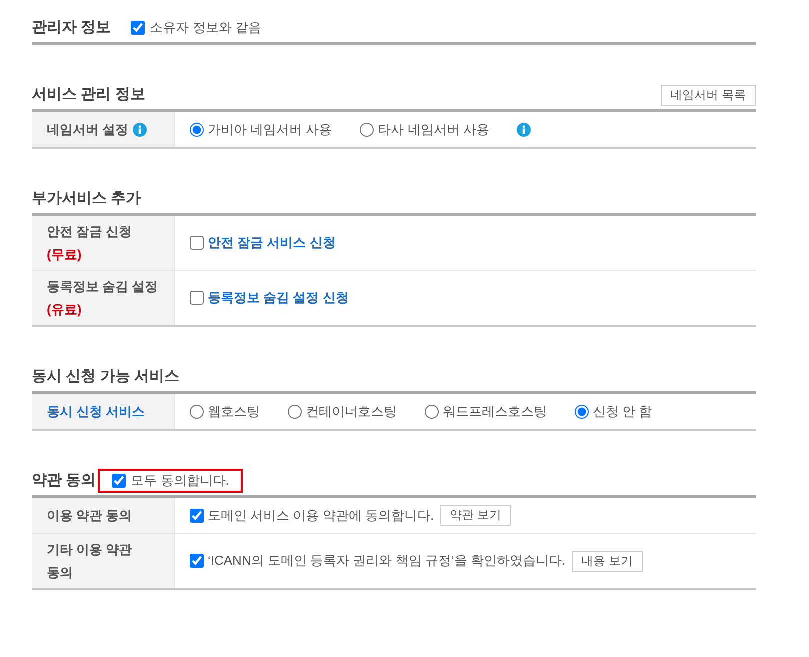 The image size is (809, 657). I want to click on checkbox-label: 소유자 정보와 같음, so click(206, 28).